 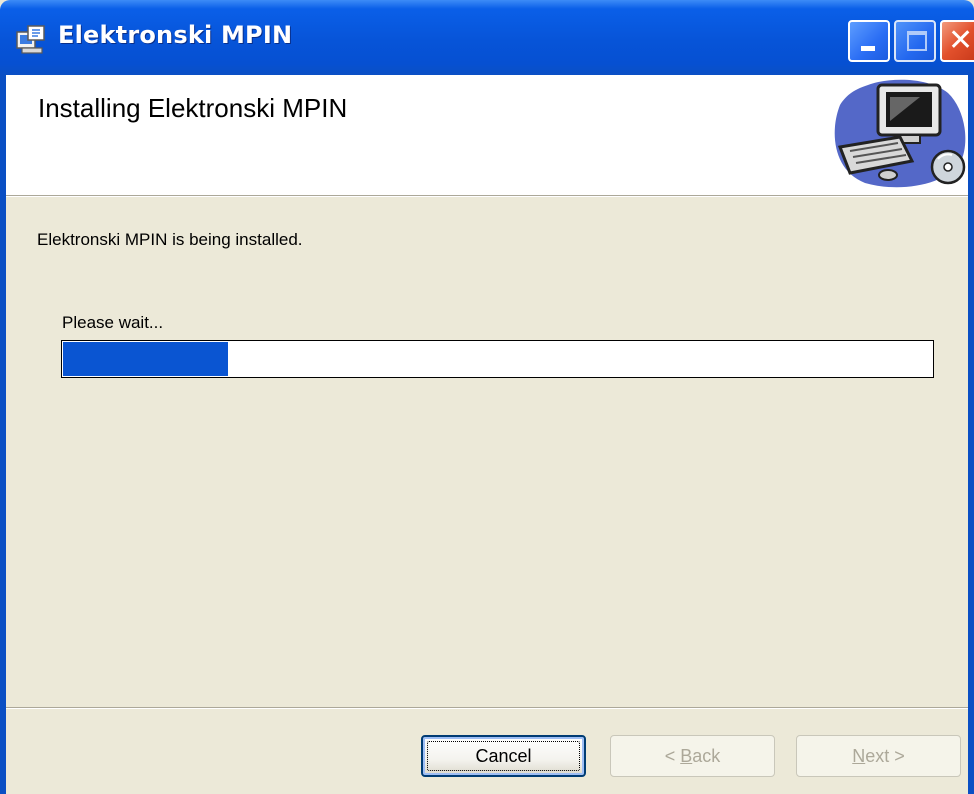 What do you see at coordinates (487, 196) in the screenshot?
I see `banner-separator` at bounding box center [487, 196].